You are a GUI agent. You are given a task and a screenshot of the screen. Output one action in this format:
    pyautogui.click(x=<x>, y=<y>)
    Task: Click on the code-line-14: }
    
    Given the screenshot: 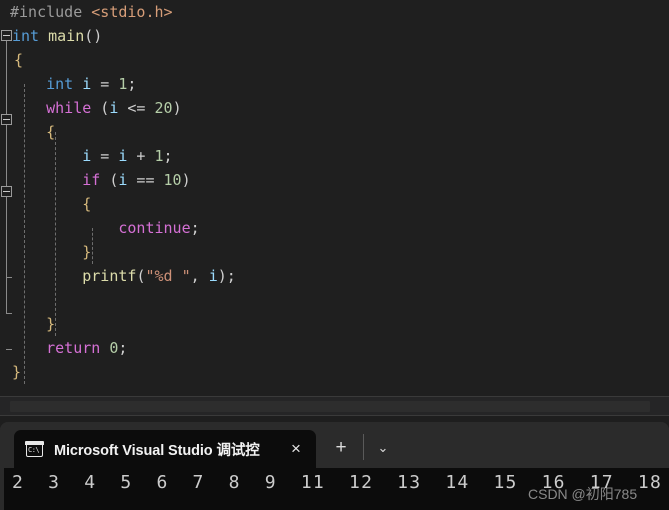 What is the action you would take?
    pyautogui.click(x=51, y=324)
    